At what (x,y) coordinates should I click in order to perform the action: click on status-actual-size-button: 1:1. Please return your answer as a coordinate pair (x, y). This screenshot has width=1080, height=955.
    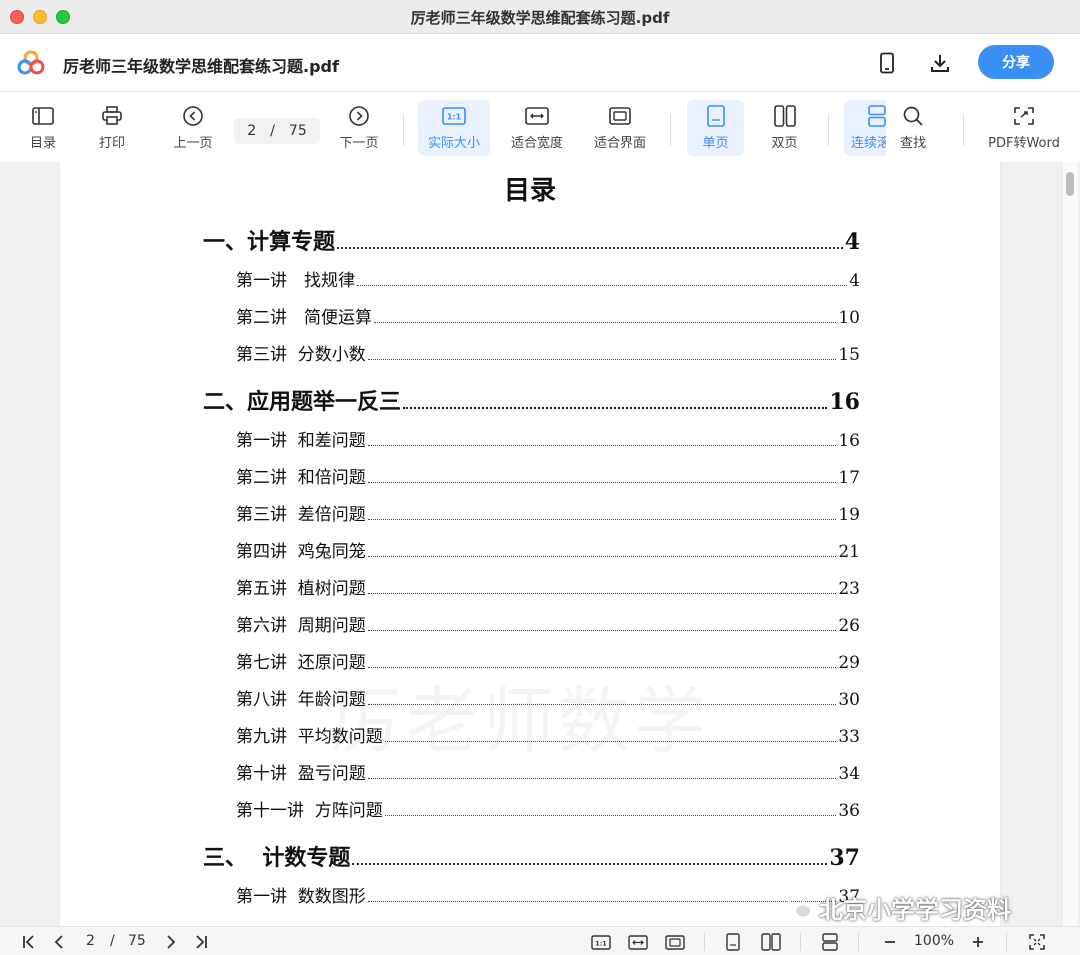
    Looking at the image, I should click on (601, 942).